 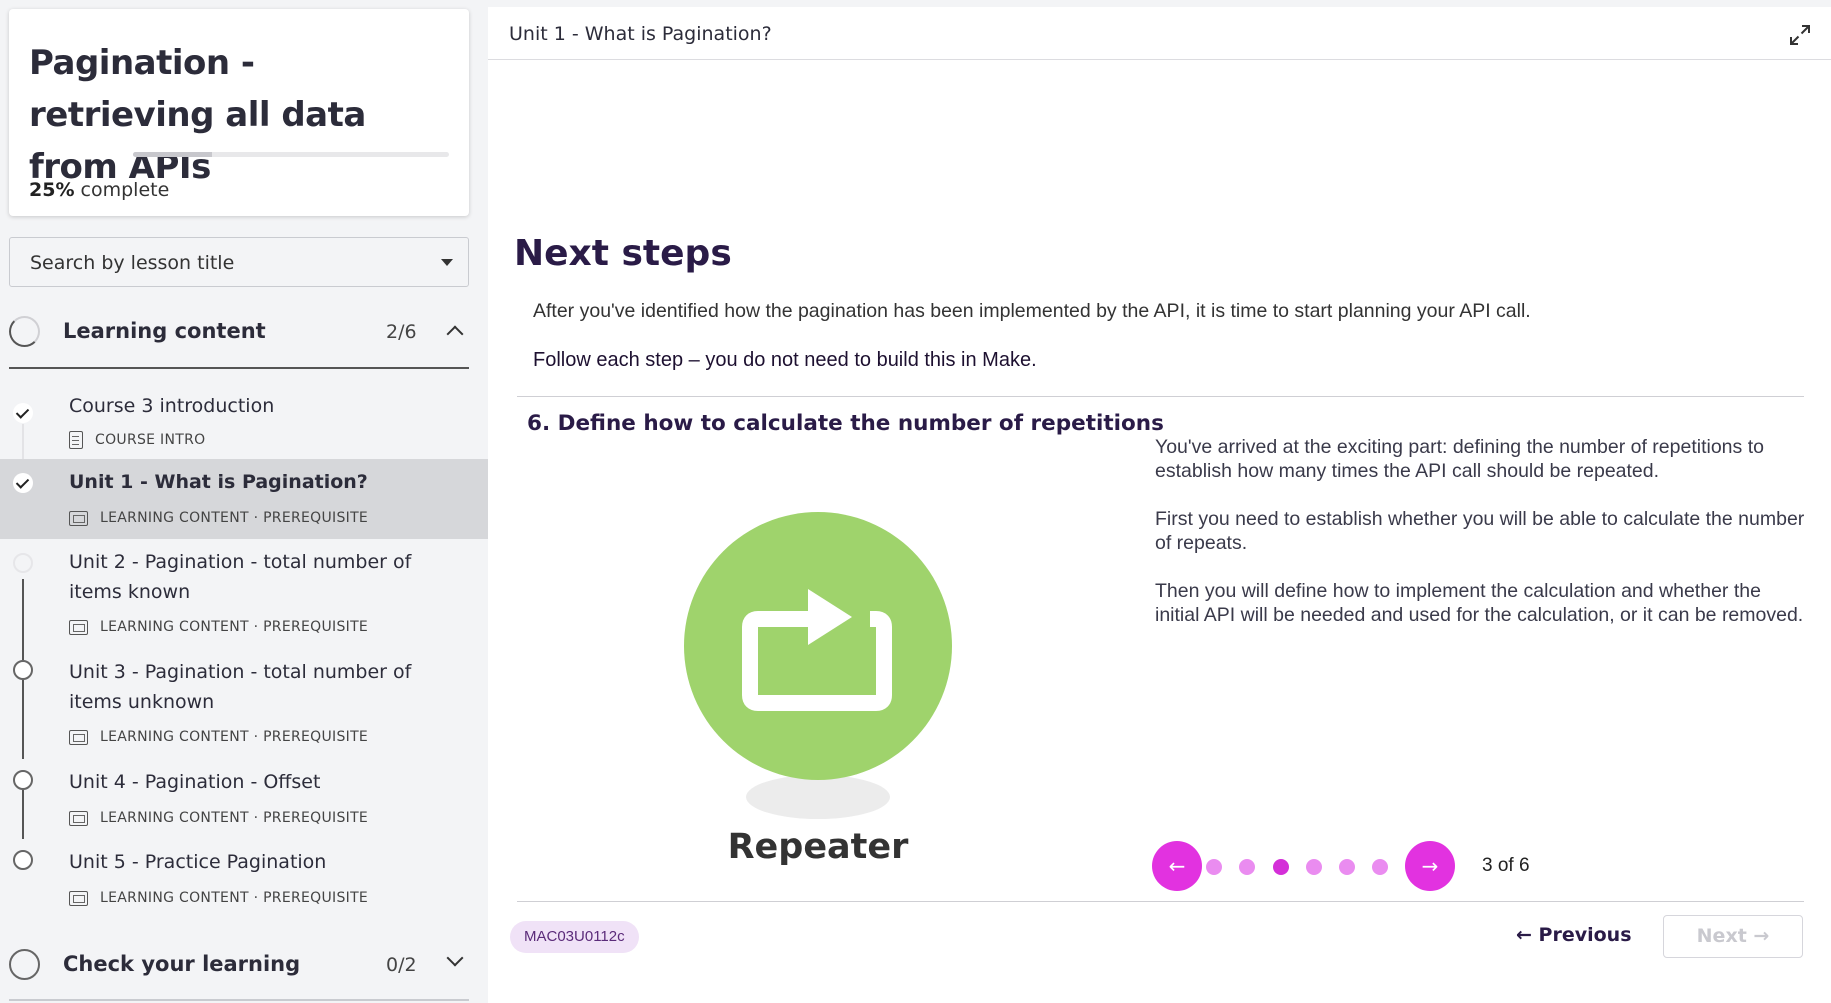 What do you see at coordinates (76, 440) in the screenshot?
I see `document-icon` at bounding box center [76, 440].